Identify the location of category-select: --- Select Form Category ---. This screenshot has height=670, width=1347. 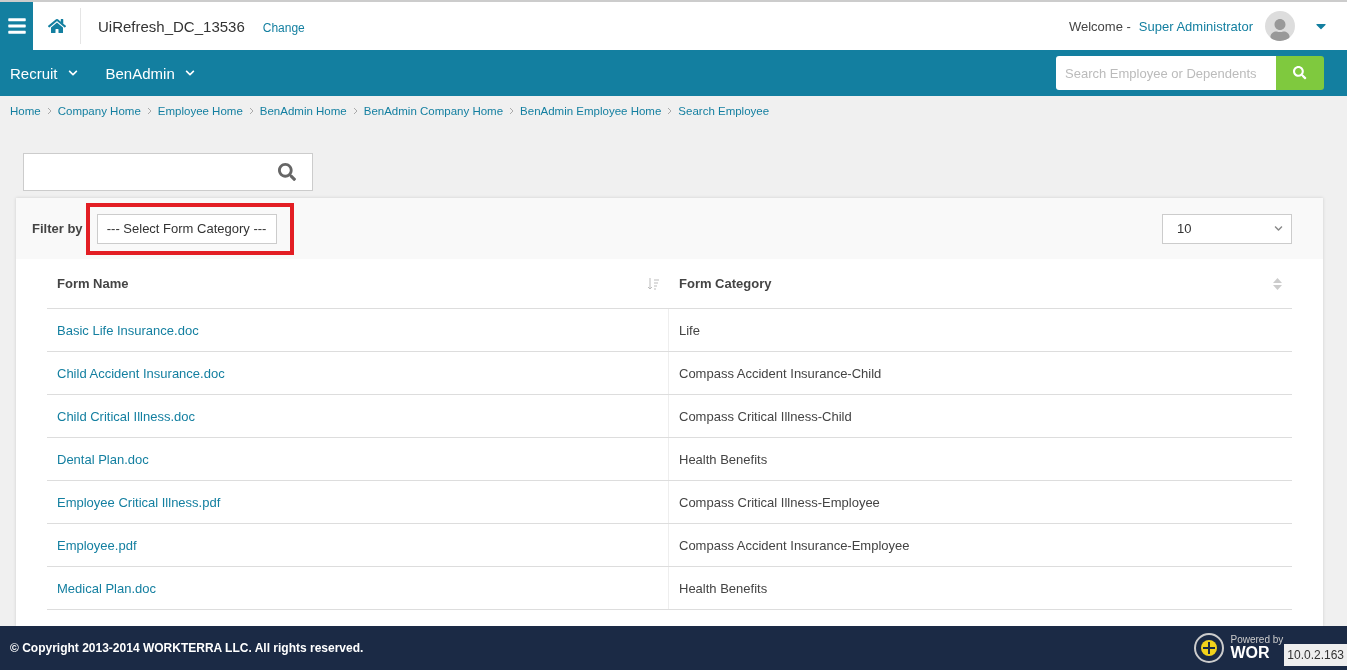
(186, 228).